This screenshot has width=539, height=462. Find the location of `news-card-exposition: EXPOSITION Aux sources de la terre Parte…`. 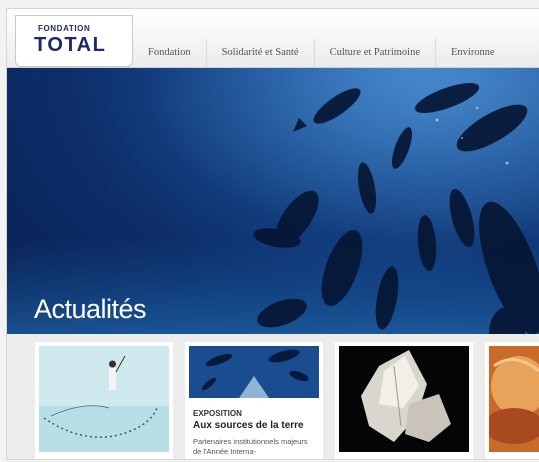

news-card-exposition: EXPOSITION Aux sources de la terre Parte… is located at coordinates (254, 400).